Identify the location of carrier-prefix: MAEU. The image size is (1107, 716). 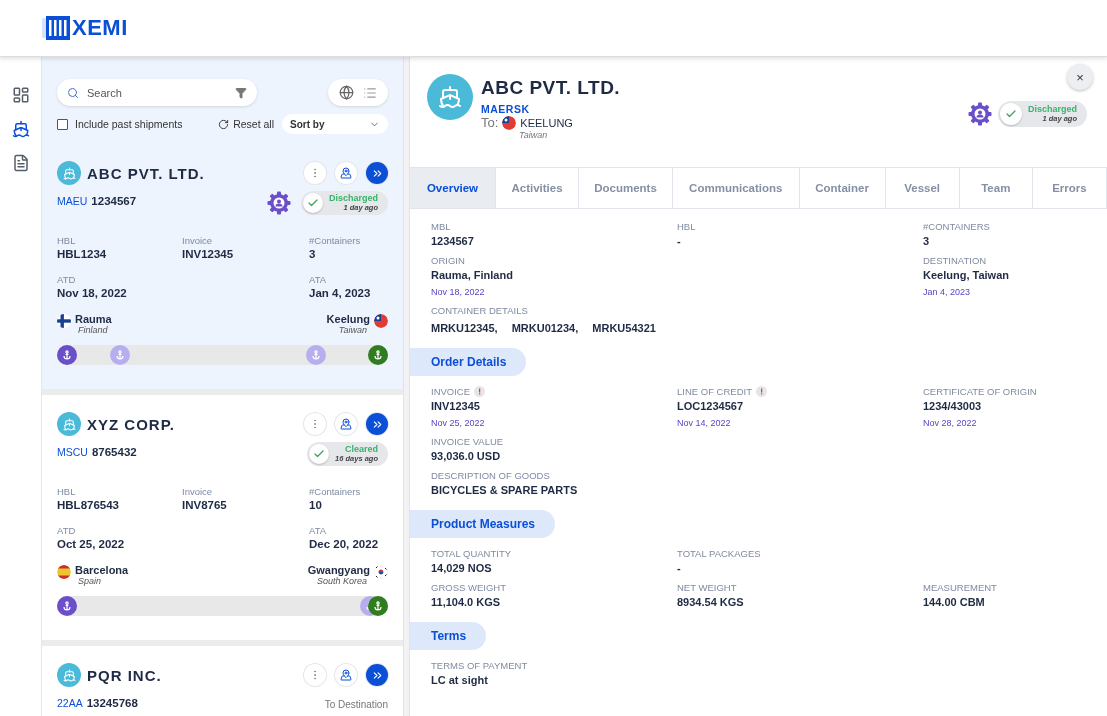
(72, 201).